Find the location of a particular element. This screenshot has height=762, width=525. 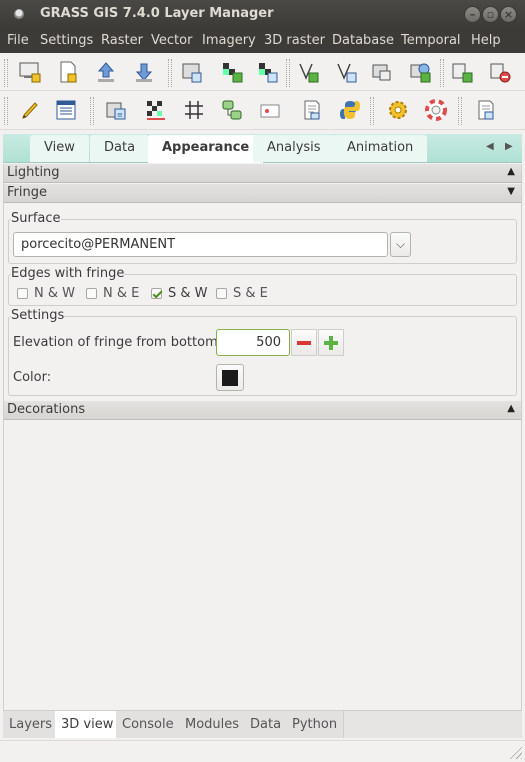

lighting-section-header: Lighting ▲ is located at coordinates (262, 173).